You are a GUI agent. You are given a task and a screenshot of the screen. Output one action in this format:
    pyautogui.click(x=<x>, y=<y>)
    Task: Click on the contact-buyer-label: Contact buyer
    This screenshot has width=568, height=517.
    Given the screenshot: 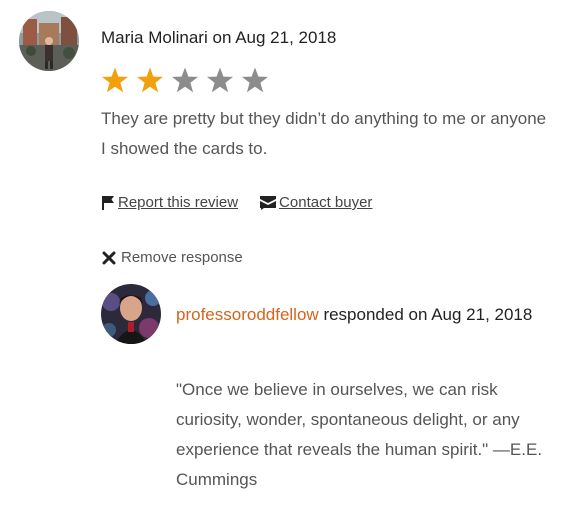 What is the action you would take?
    pyautogui.click(x=326, y=202)
    